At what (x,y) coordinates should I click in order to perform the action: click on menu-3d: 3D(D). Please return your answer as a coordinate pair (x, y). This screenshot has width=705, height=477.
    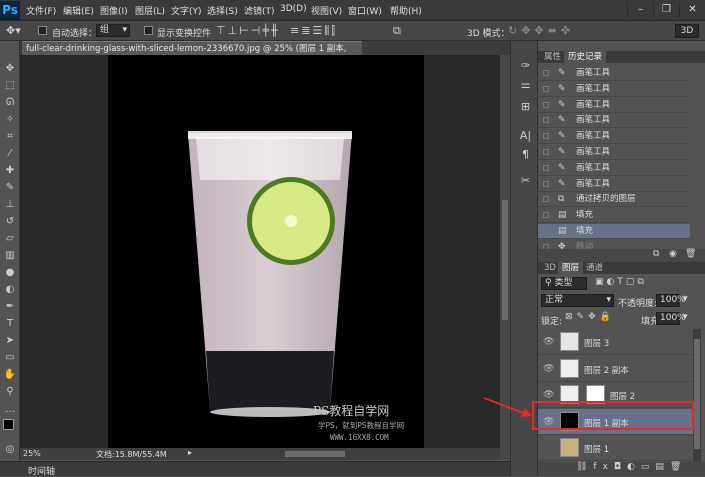
    Looking at the image, I should click on (293, 9).